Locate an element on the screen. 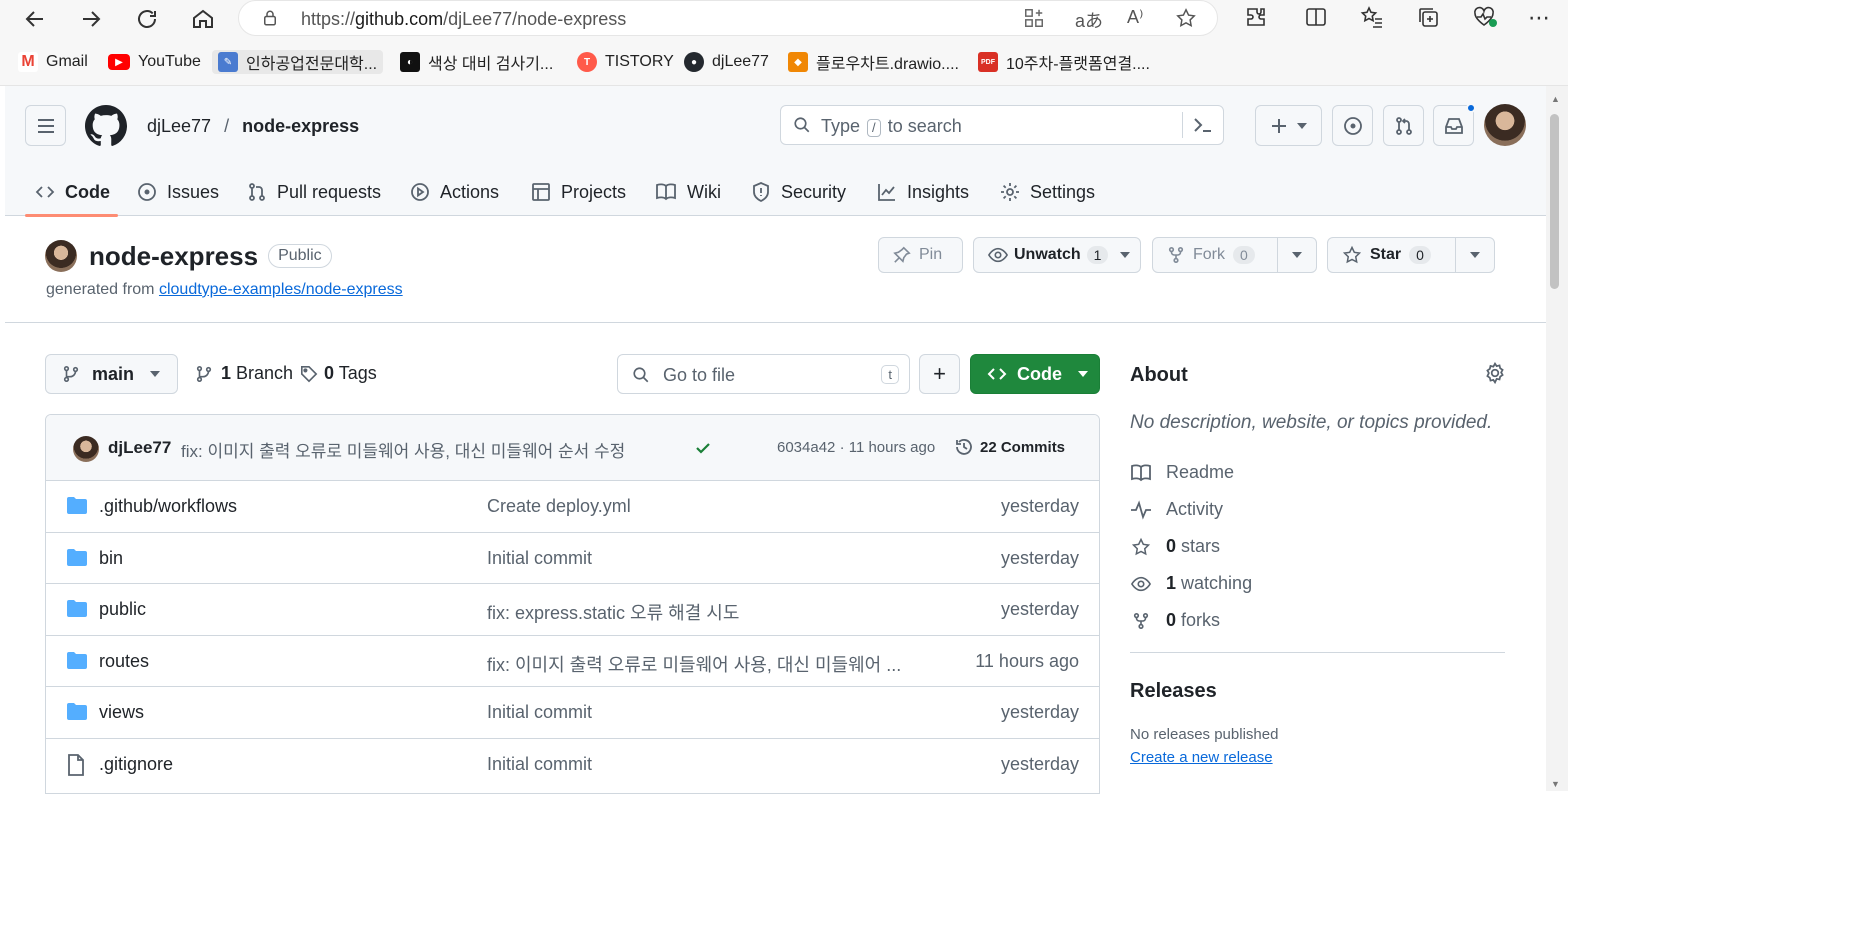 This screenshot has width=1858, height=936. branches-link: 1 Branch is located at coordinates (244, 373).